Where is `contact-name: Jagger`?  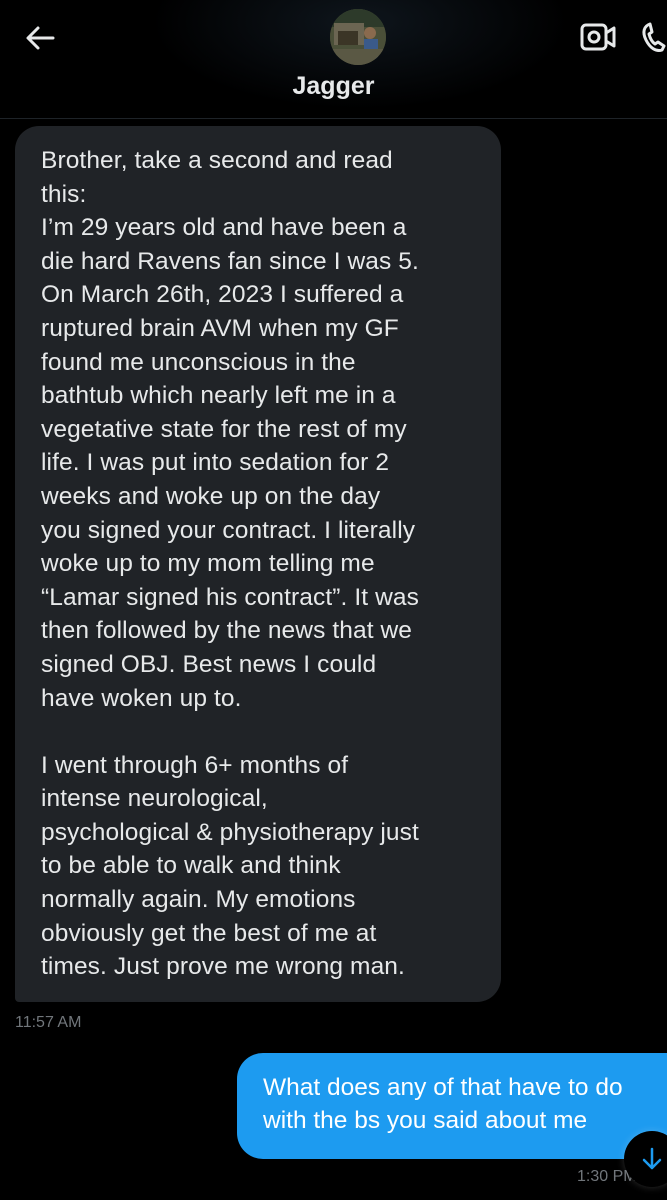 contact-name: Jagger is located at coordinates (333, 86).